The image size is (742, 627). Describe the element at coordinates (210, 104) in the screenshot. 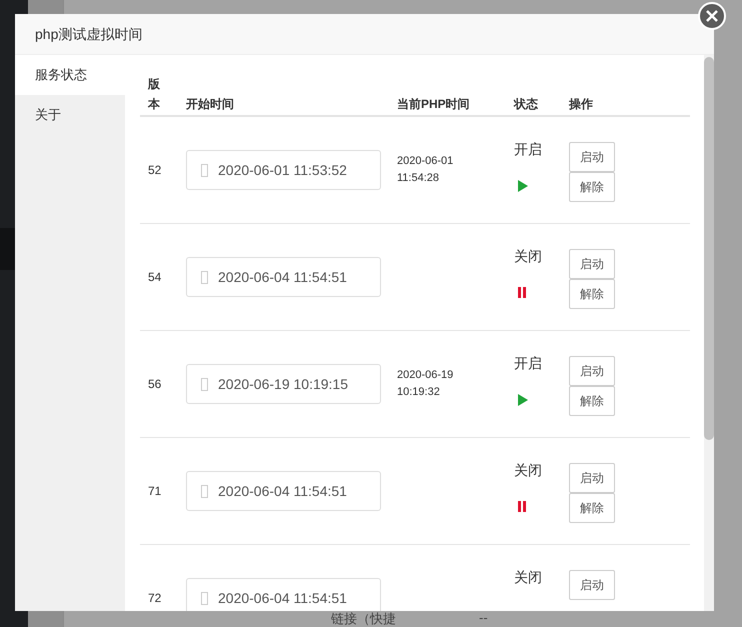

I see `column-header: 开始时间` at that location.